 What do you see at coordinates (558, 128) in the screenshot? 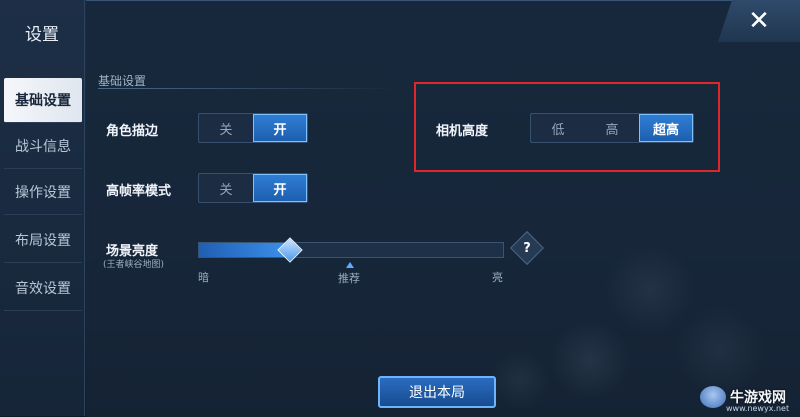
I see `camera-height-low-option: 低` at bounding box center [558, 128].